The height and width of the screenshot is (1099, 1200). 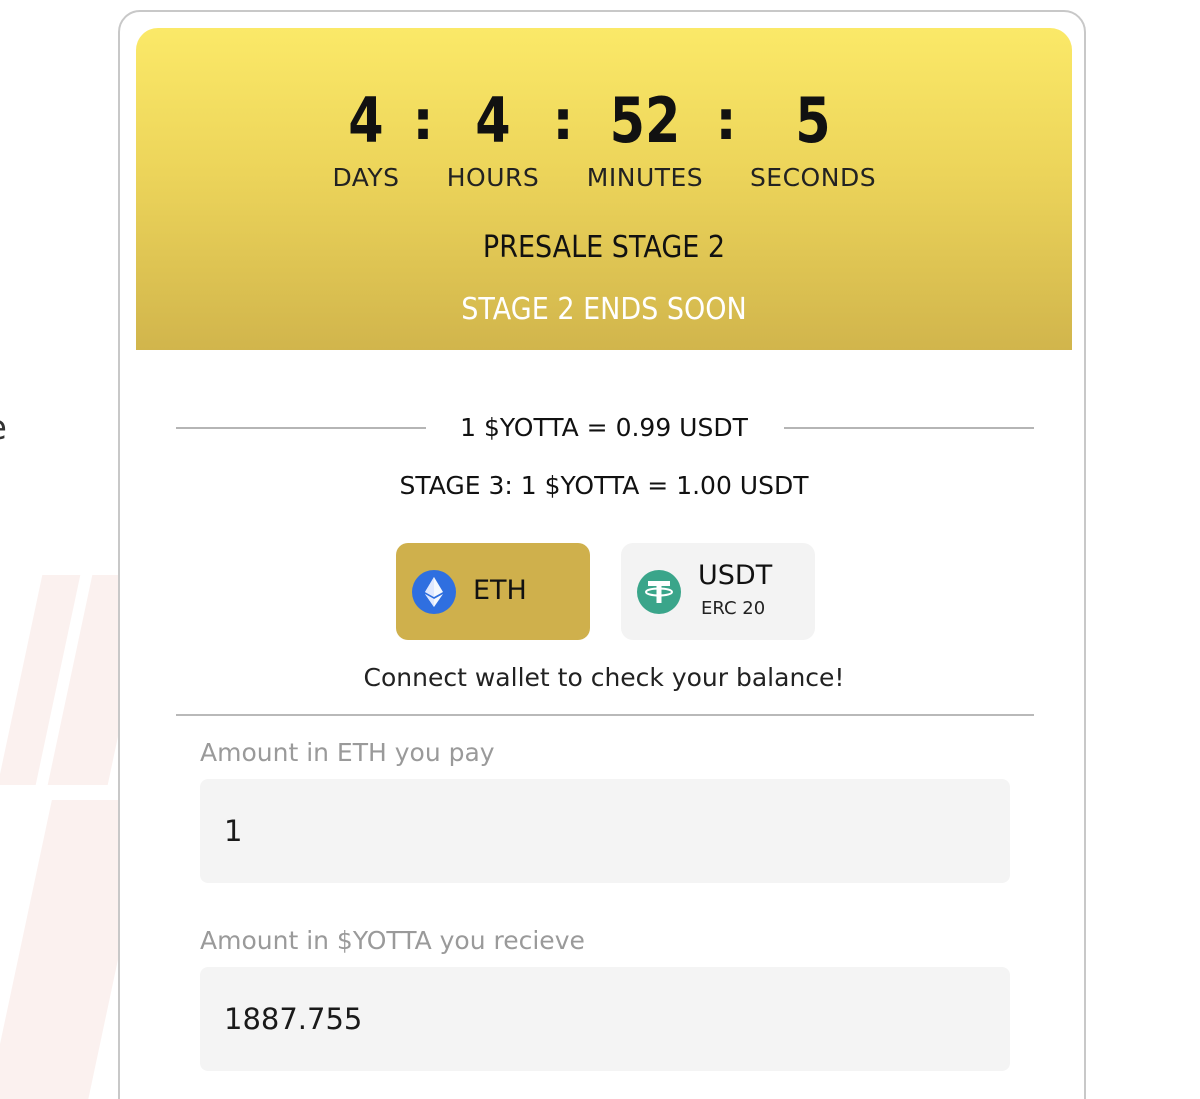 I want to click on tether-icon, so click(x=659, y=592).